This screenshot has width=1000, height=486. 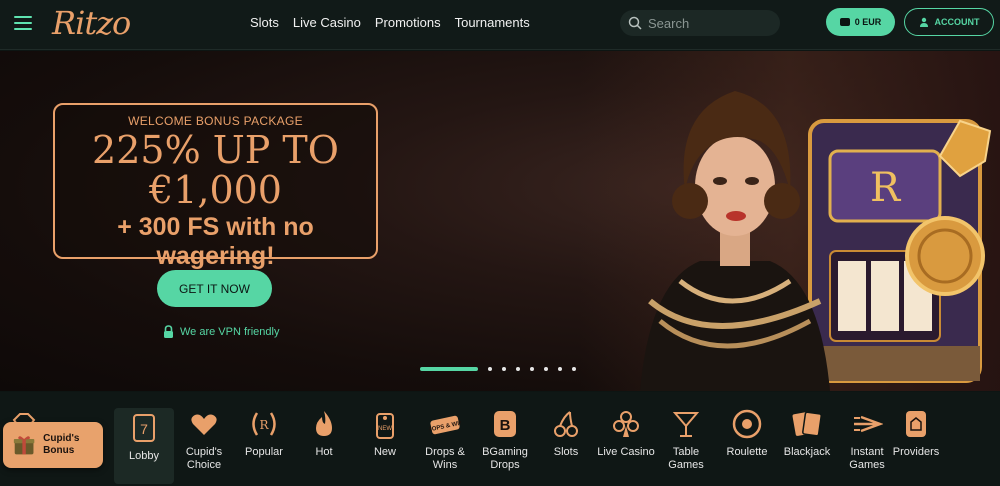 I want to click on category-cupids-choice: Cupid's Choice, so click(x=204, y=440).